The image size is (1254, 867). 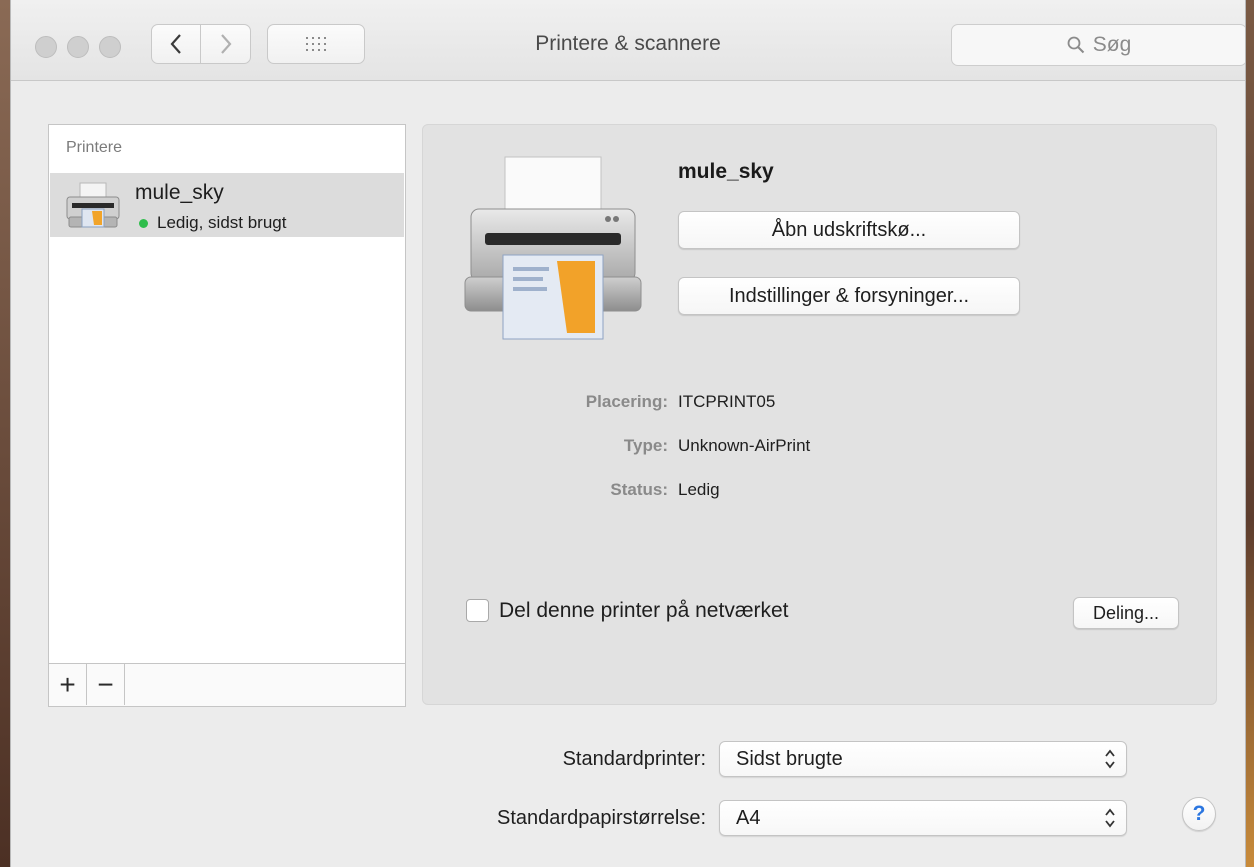 I want to click on default-printer-select: Sidst brugte, so click(x=923, y=759).